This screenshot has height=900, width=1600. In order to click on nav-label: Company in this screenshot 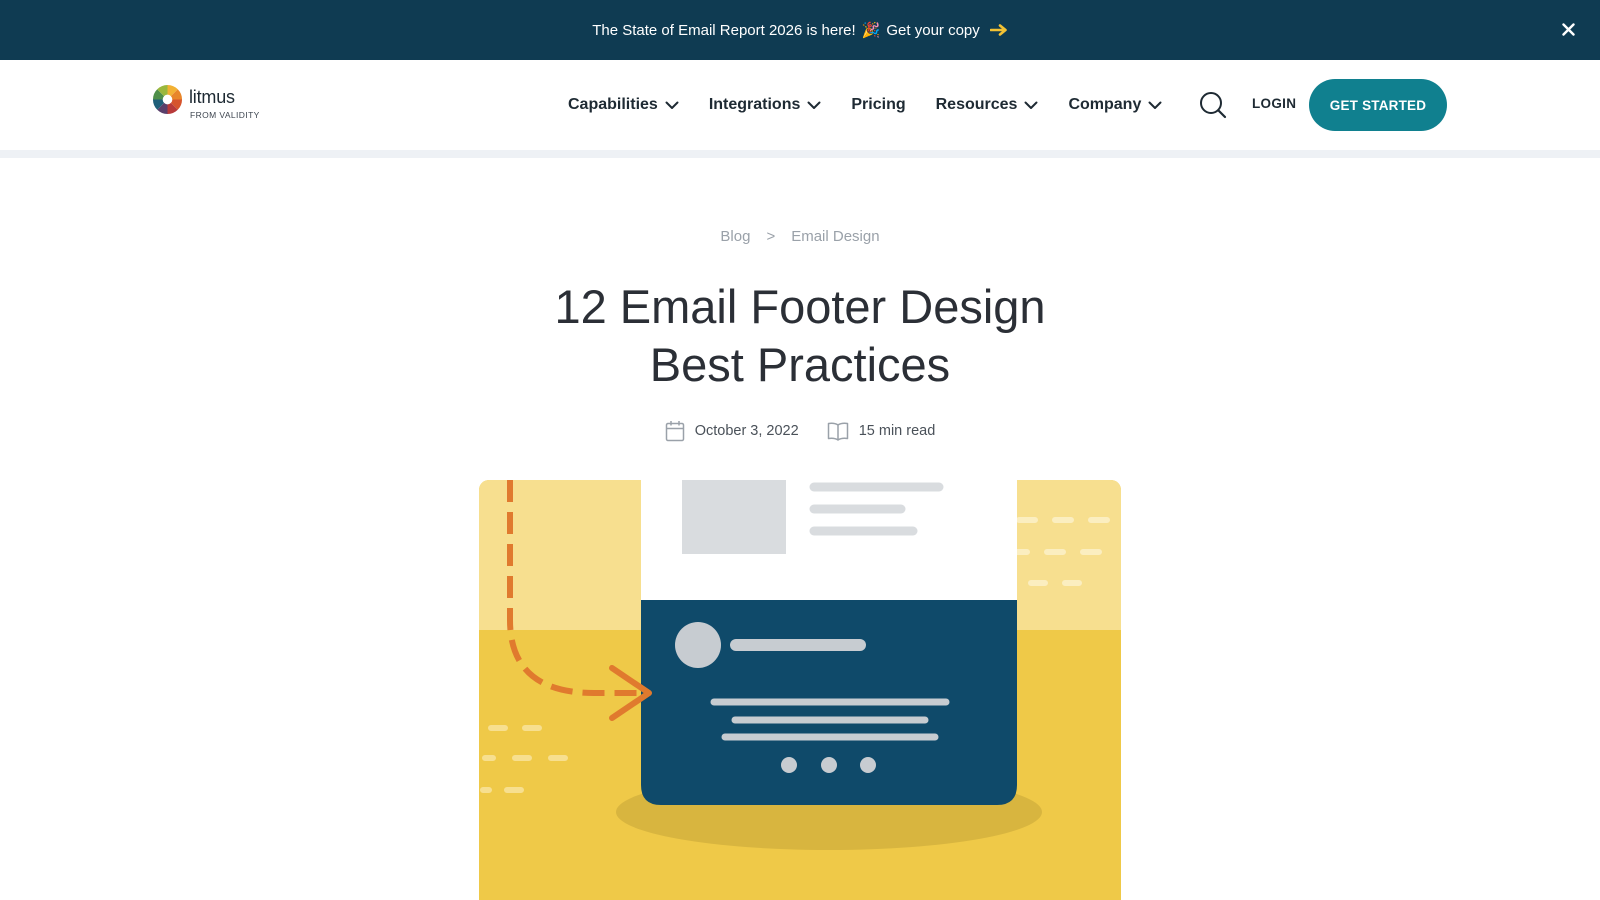, I will do `click(1105, 104)`.